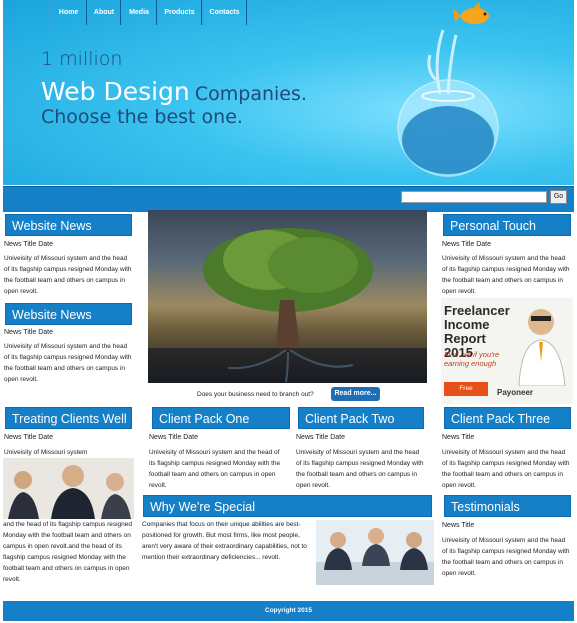 The height and width of the screenshot is (623, 577). Describe the element at coordinates (115, 91) in the screenshot. I see `banner-line2-big: Web Design` at that location.